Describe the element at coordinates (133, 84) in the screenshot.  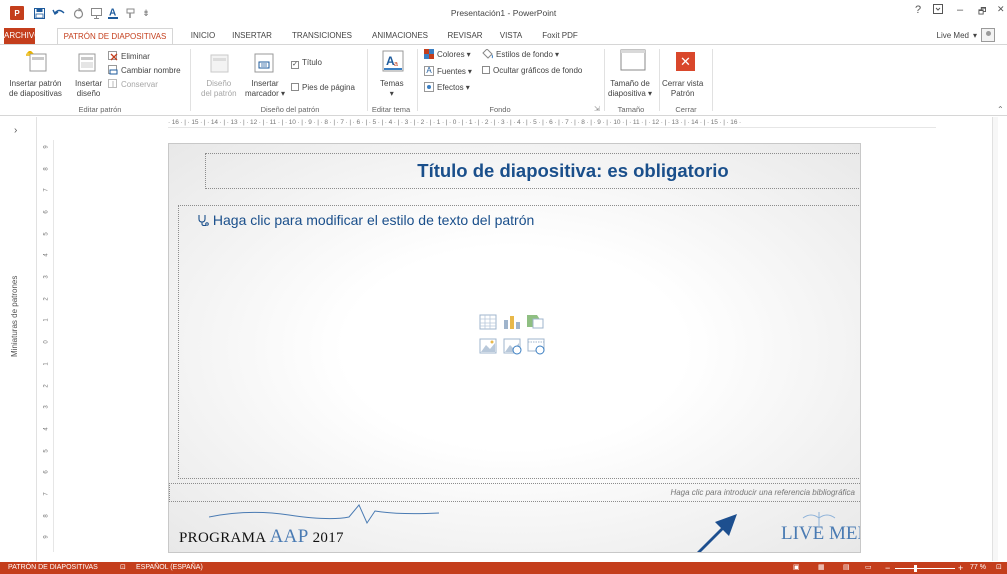
I see `preserve-button: Conservar` at that location.